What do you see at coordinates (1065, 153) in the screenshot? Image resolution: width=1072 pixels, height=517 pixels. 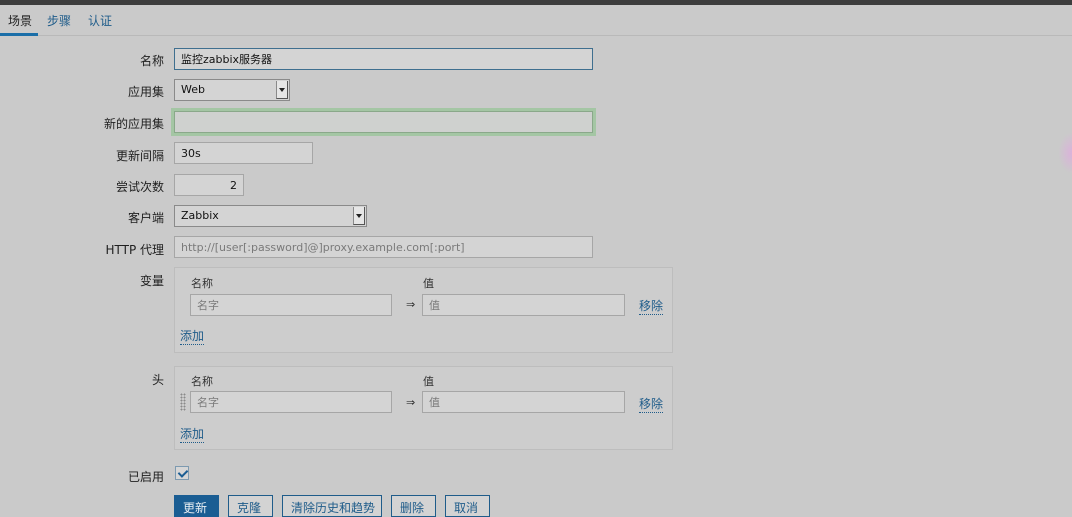 I see `cursor-highlight` at bounding box center [1065, 153].